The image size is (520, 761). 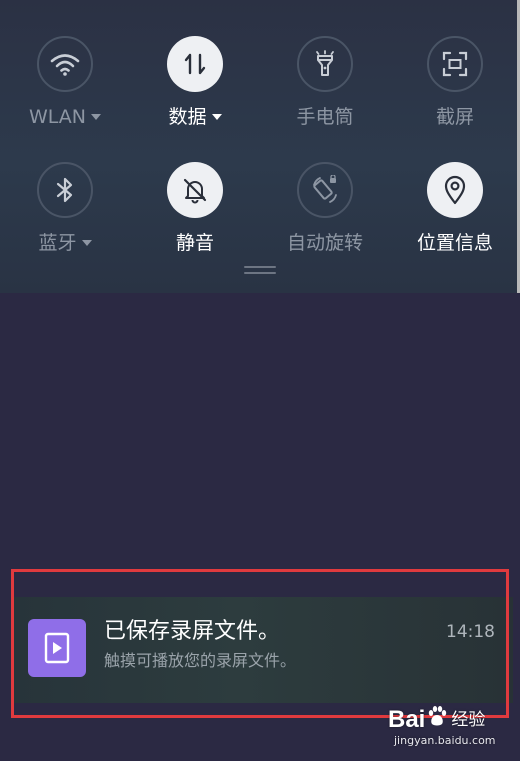 What do you see at coordinates (195, 117) in the screenshot?
I see `tile-mobile-data-label: 数据` at bounding box center [195, 117].